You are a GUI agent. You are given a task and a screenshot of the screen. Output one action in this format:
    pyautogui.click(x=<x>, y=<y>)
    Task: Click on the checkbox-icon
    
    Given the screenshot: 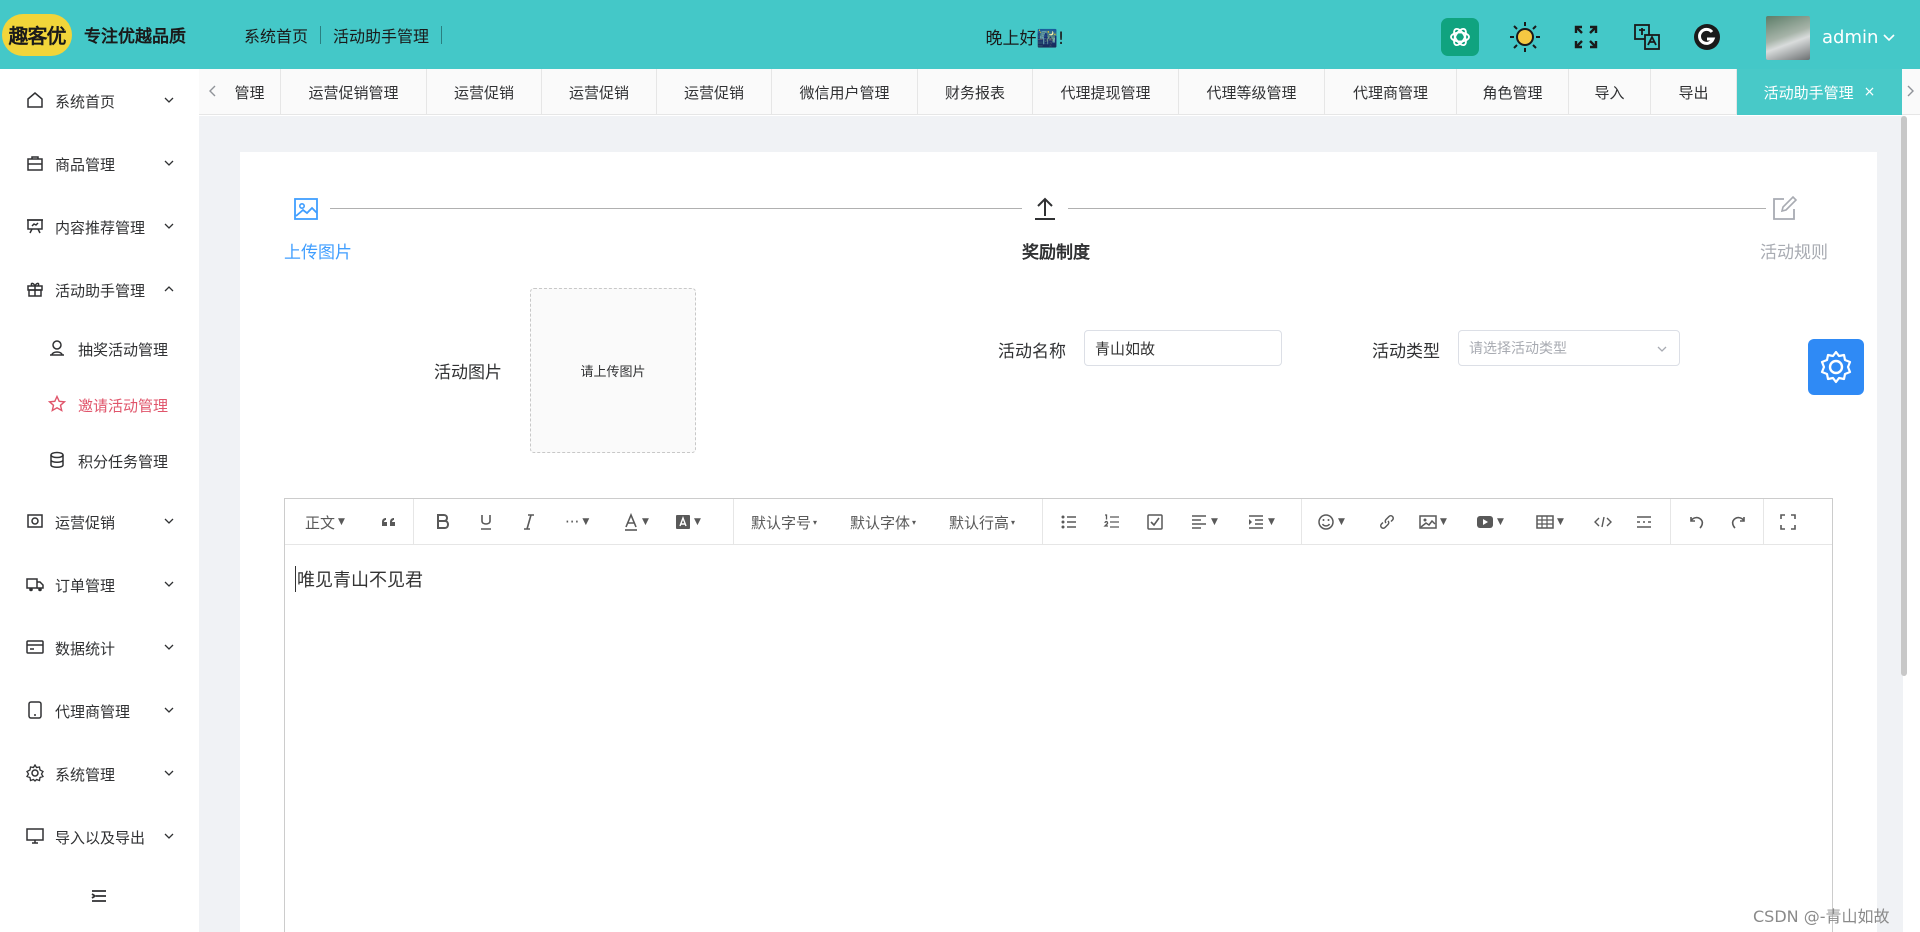 What is the action you would take?
    pyautogui.click(x=1155, y=522)
    